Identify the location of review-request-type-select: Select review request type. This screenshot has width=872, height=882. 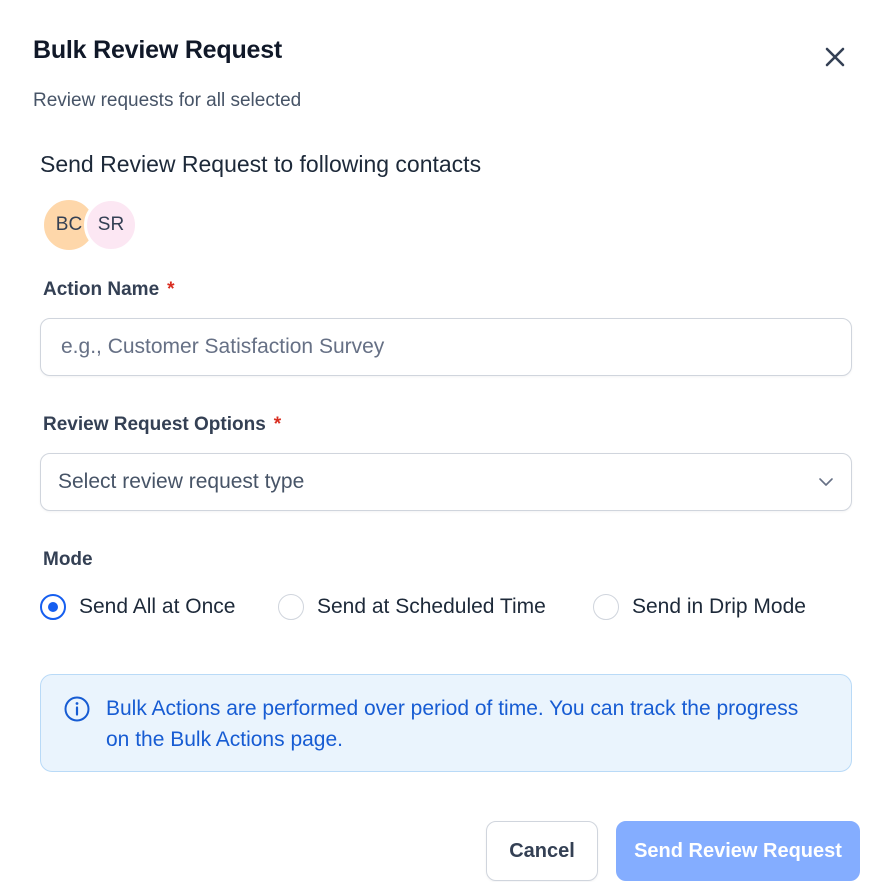
(446, 482).